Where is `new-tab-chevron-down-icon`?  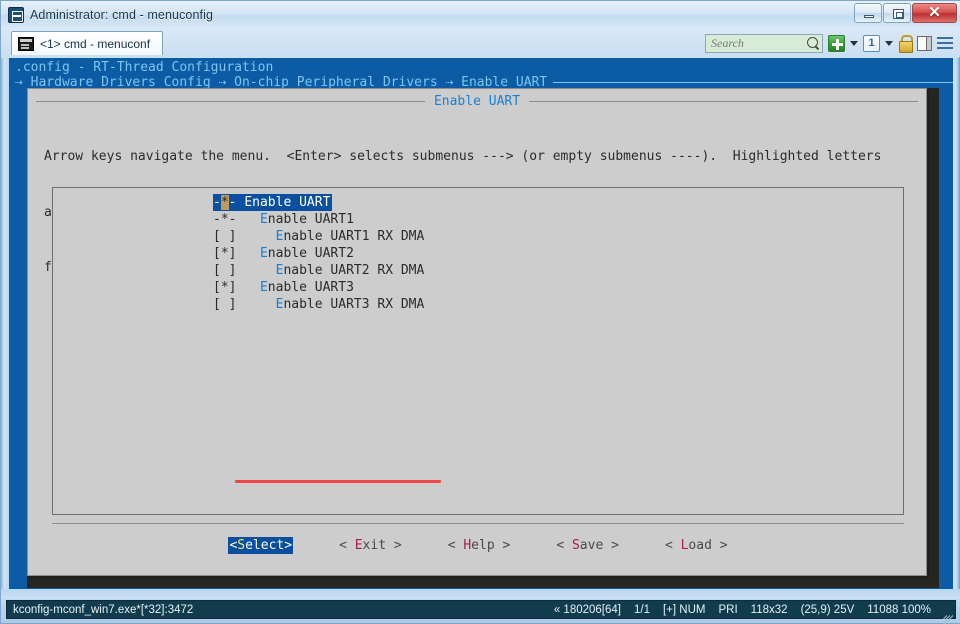
new-tab-chevron-down-icon is located at coordinates (854, 43).